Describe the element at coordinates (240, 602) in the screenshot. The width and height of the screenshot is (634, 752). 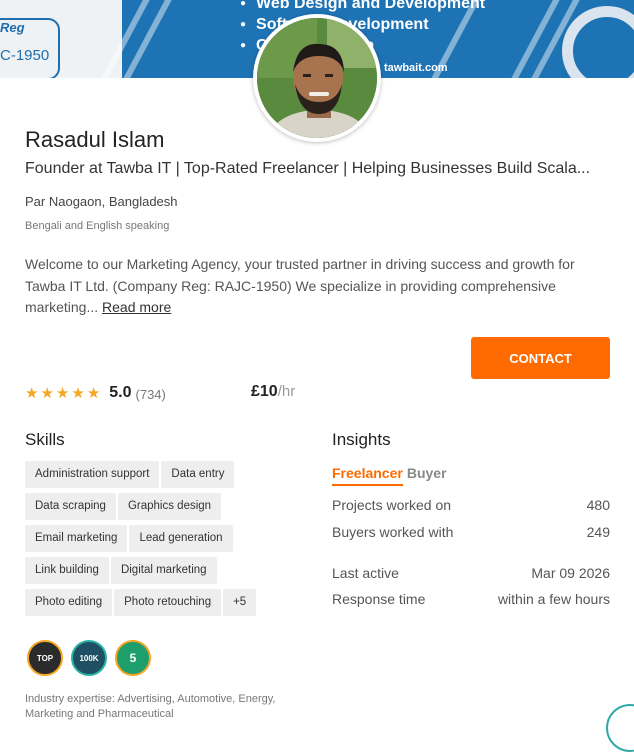
I see `more-skills-chip: +5` at that location.